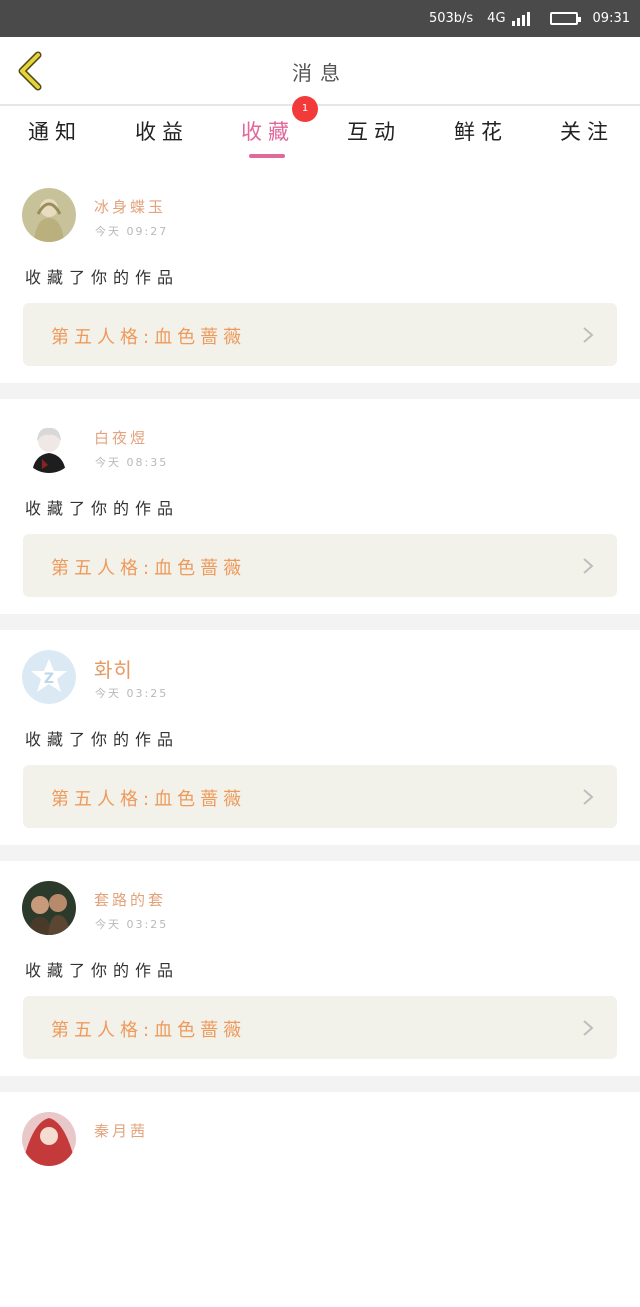 The width and height of the screenshot is (640, 1307). Describe the element at coordinates (121, 437) in the screenshot. I see `username: 白夜煜` at that location.